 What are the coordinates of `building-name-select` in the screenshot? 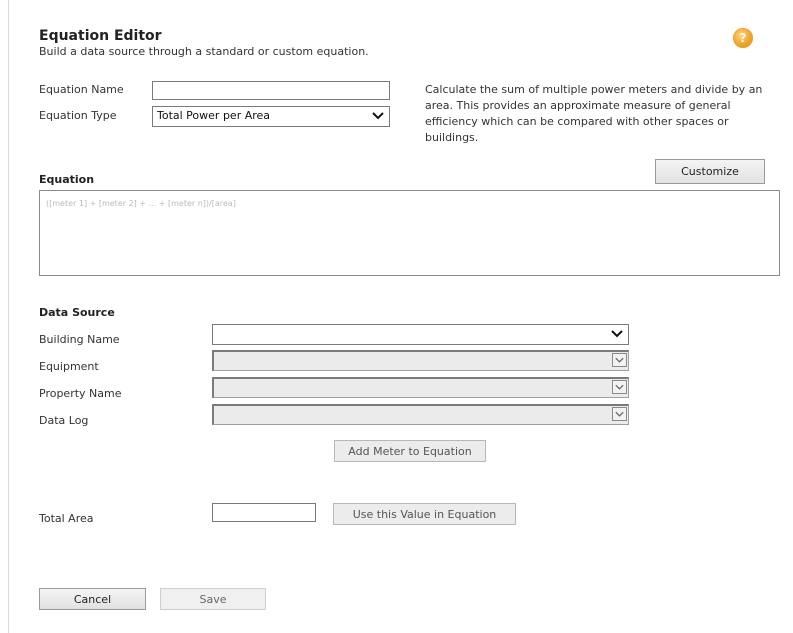 It's located at (420, 334).